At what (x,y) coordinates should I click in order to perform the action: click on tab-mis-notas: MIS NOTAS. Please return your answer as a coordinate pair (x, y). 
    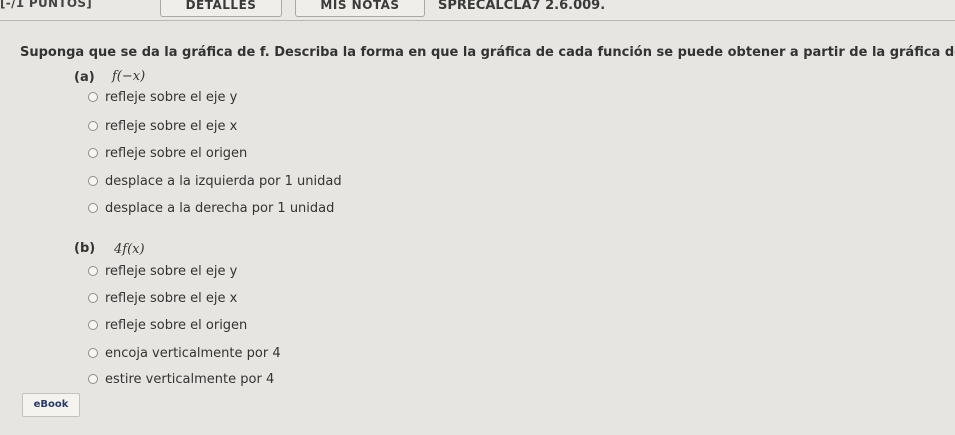
    Looking at the image, I should click on (360, 8).